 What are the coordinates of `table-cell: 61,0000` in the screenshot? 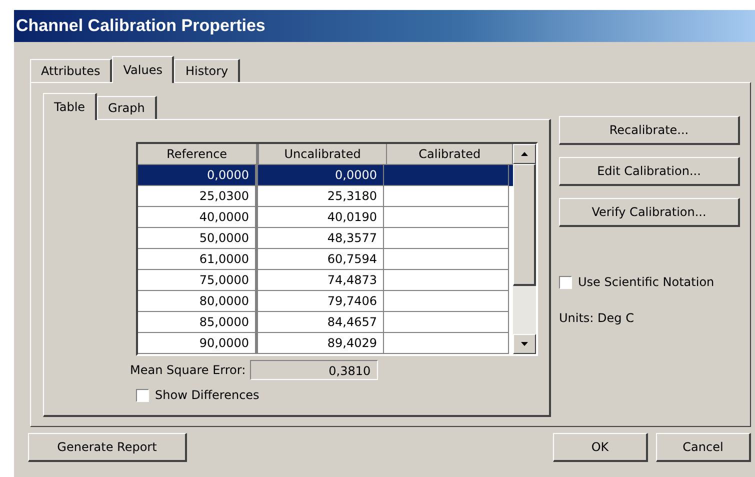 It's located at (197, 259).